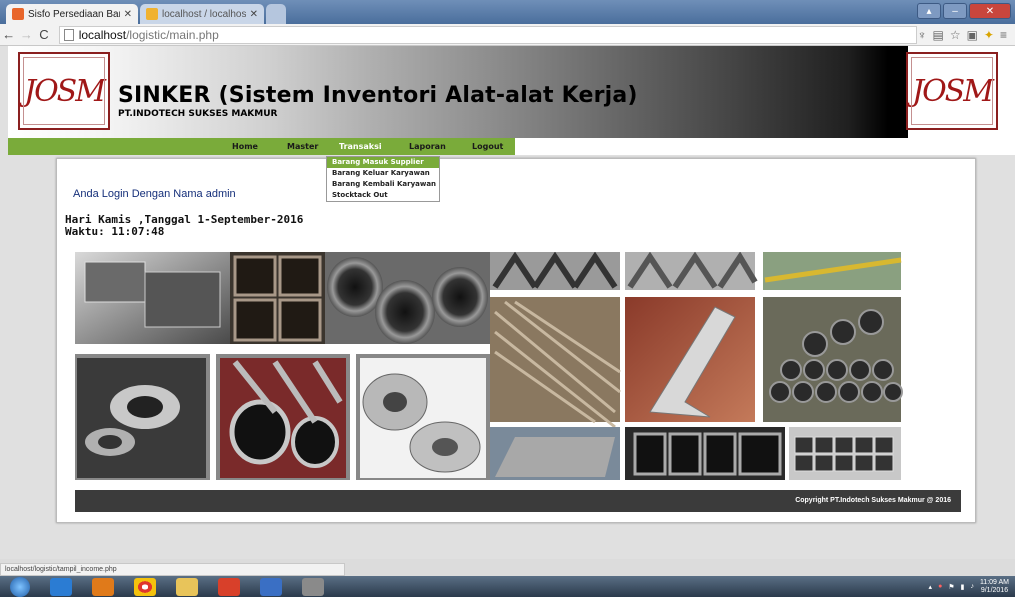 This screenshot has height=597, width=1015. What do you see at coordinates (966, 35) in the screenshot?
I see `extension-icons: ♆ ▤ ☆ ▣ ✦ ≡` at bounding box center [966, 35].